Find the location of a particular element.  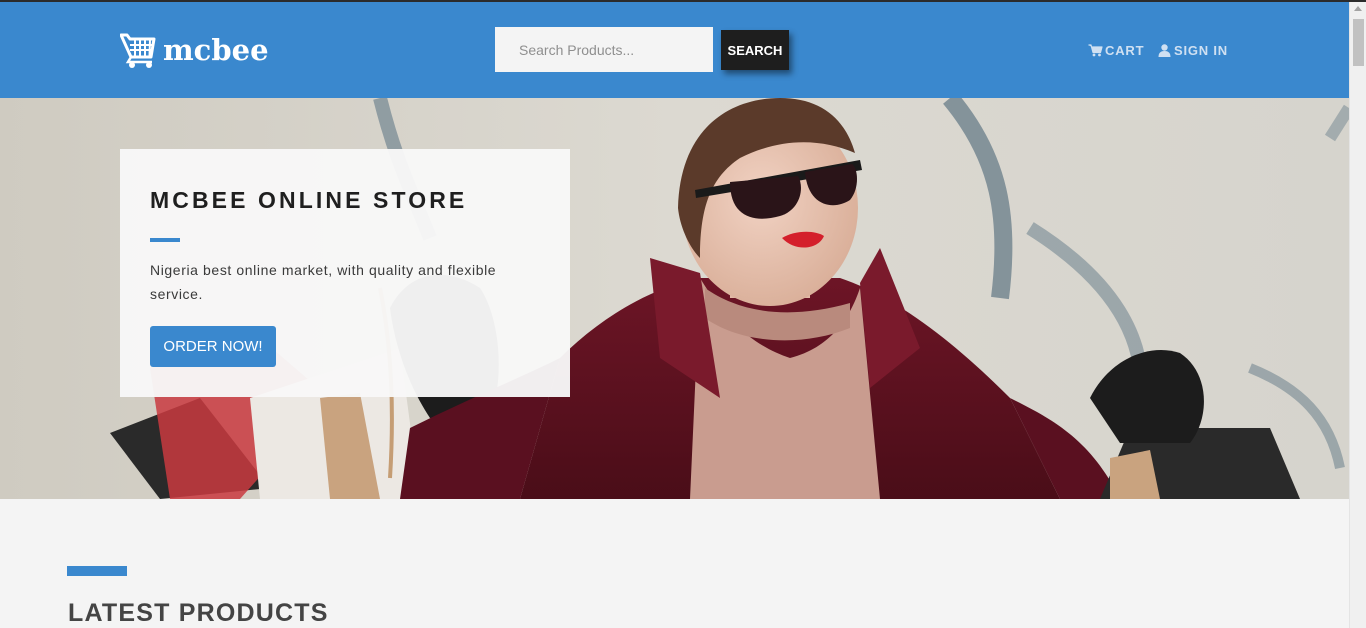

nav-cart-link: CART is located at coordinates (1116, 50).